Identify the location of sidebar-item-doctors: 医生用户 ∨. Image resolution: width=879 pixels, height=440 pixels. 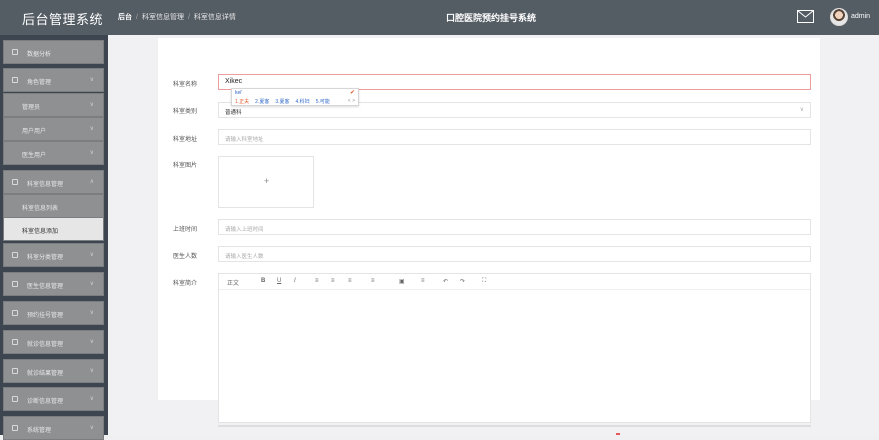
(53, 153).